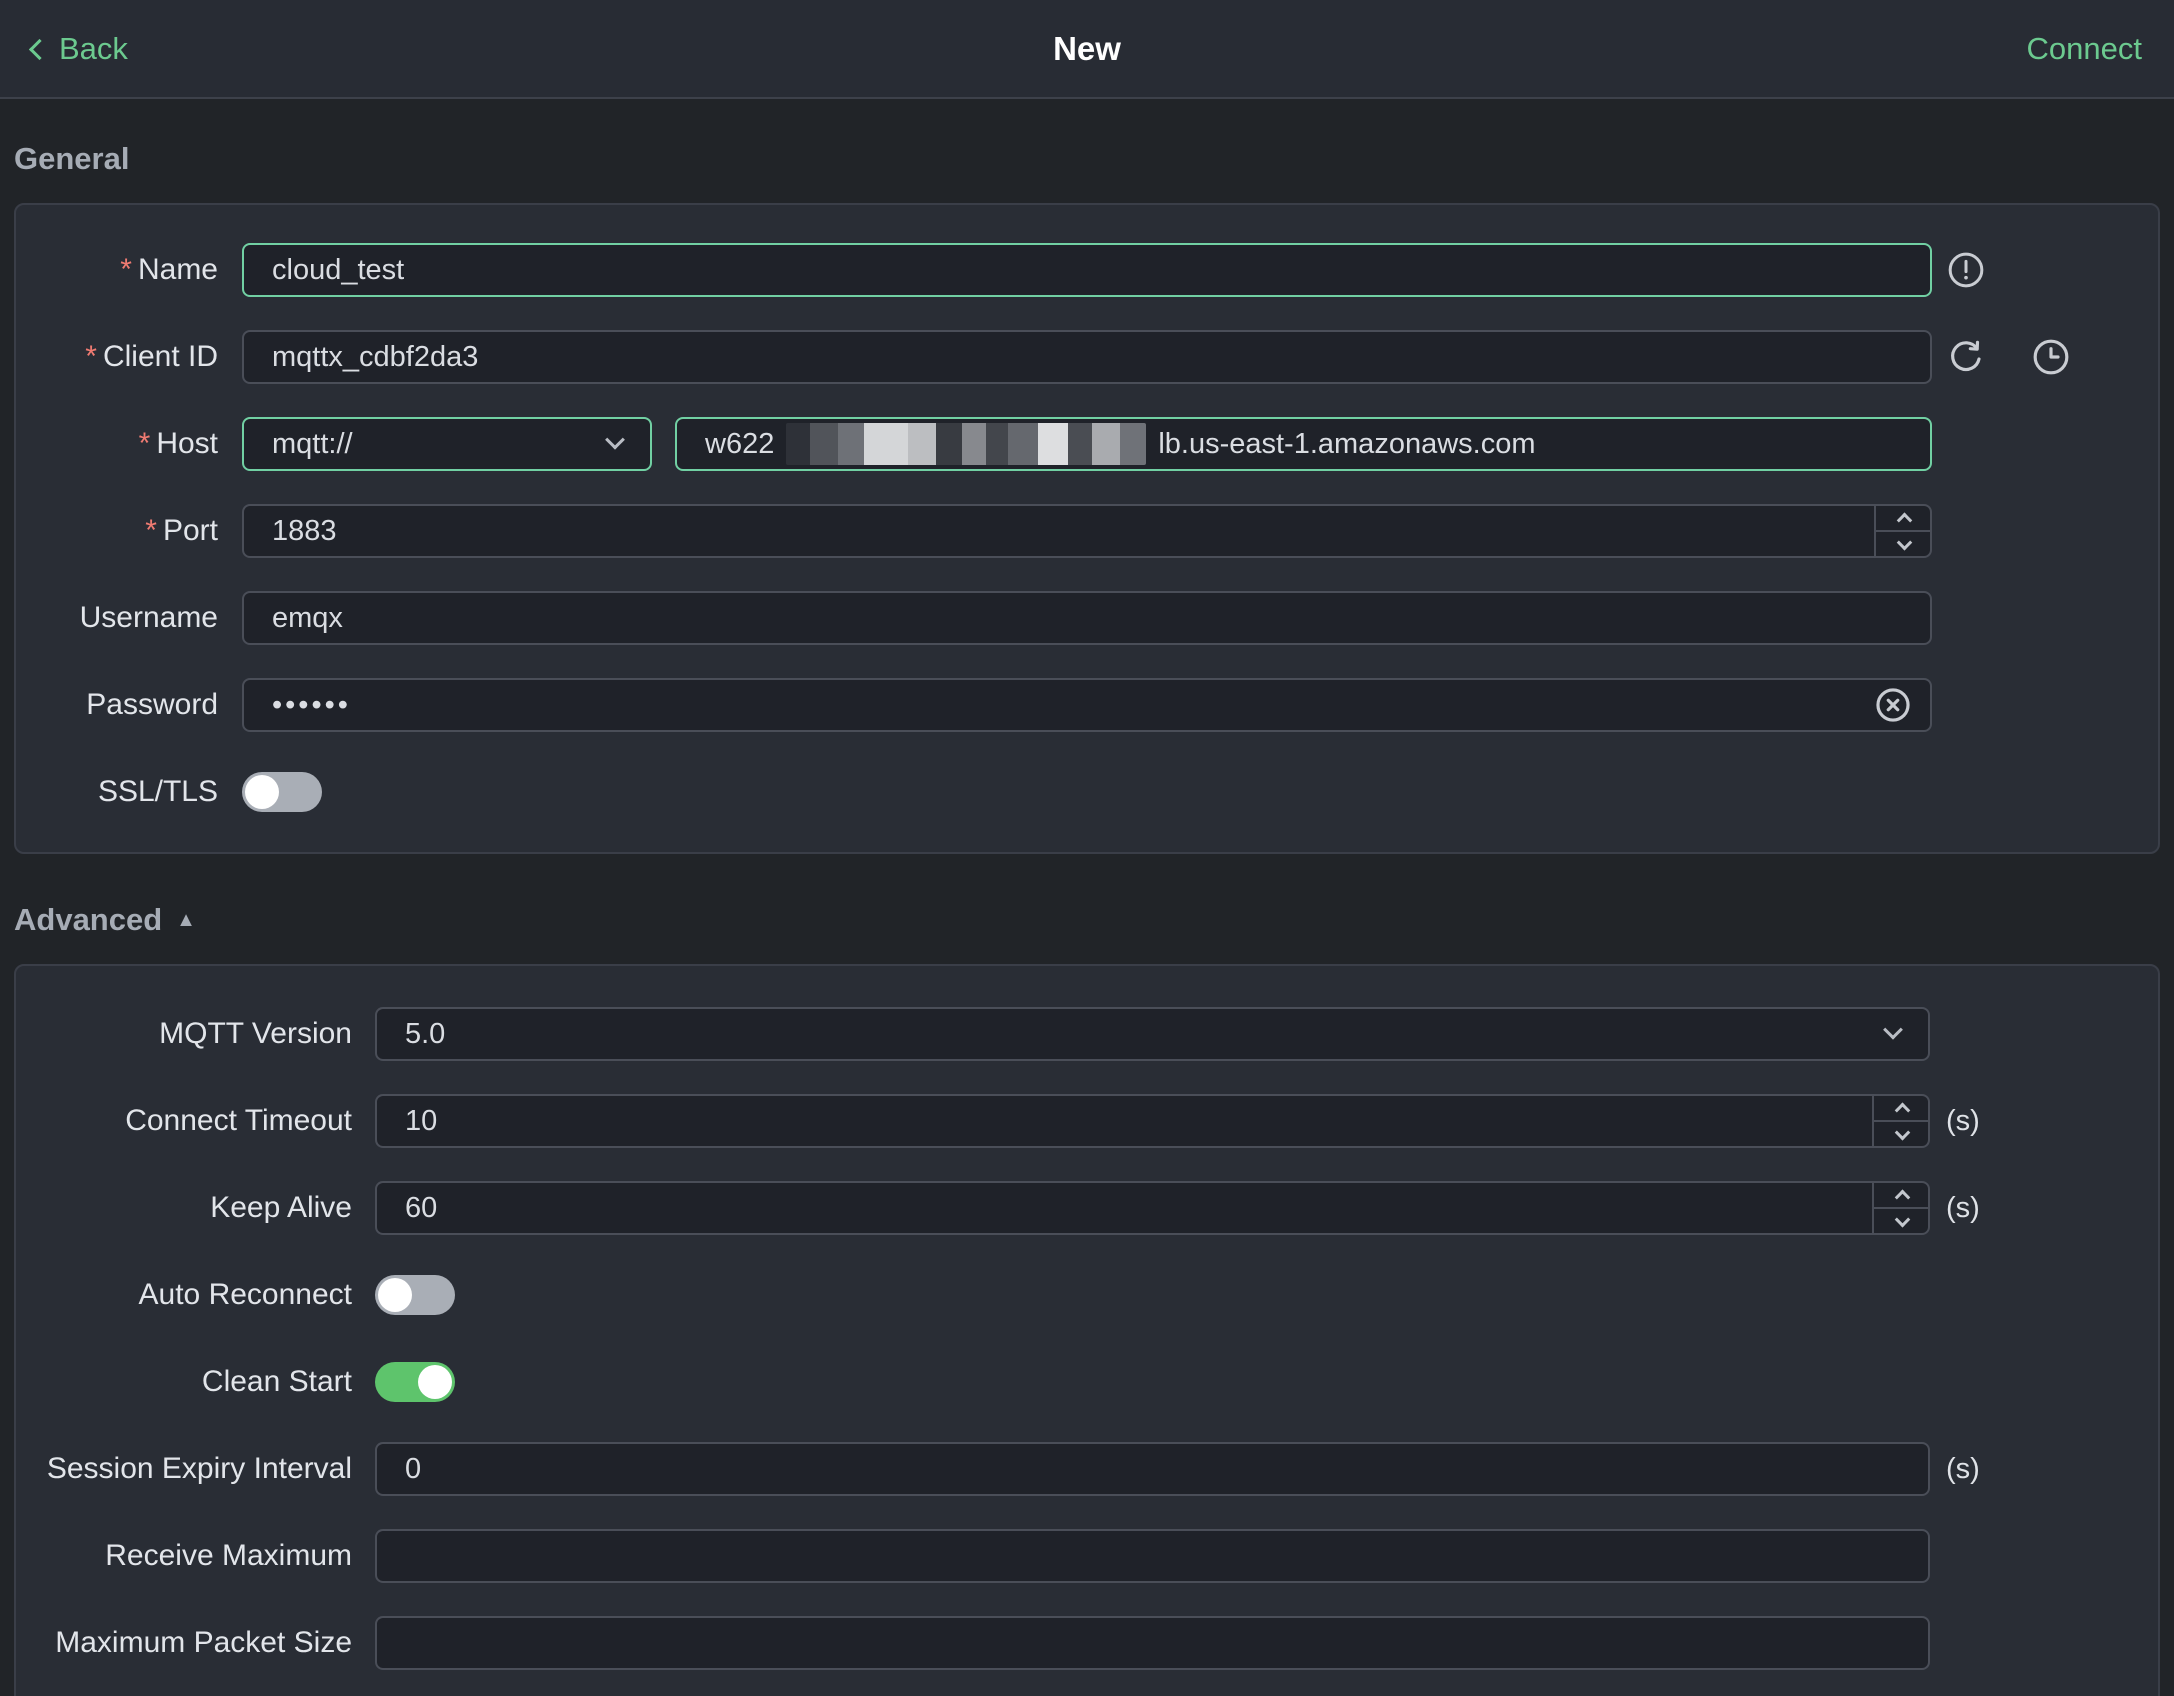 The height and width of the screenshot is (1696, 2174). I want to click on port-stepper, so click(1903, 531).